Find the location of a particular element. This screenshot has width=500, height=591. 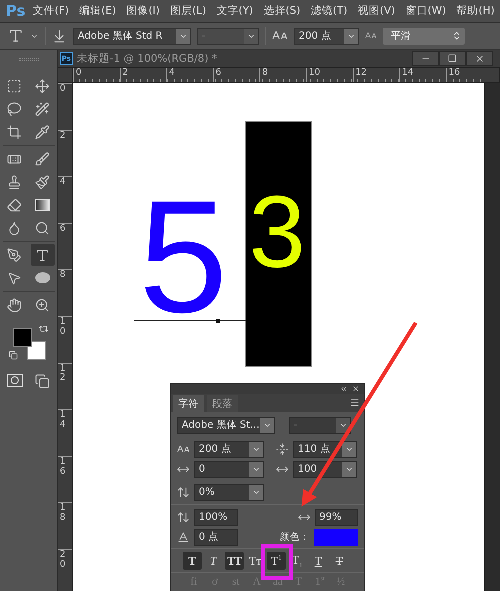

anti-alias-dropdown: 平滑 is located at coordinates (424, 36).